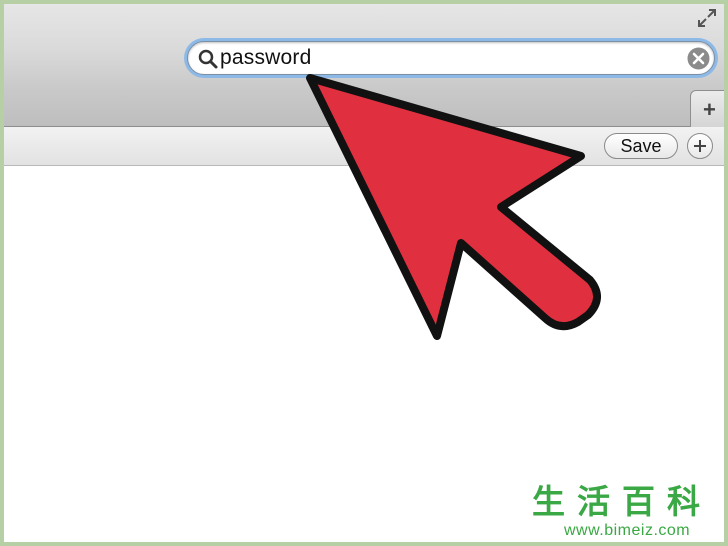 The width and height of the screenshot is (728, 546). I want to click on new-tab-button: +, so click(707, 109).